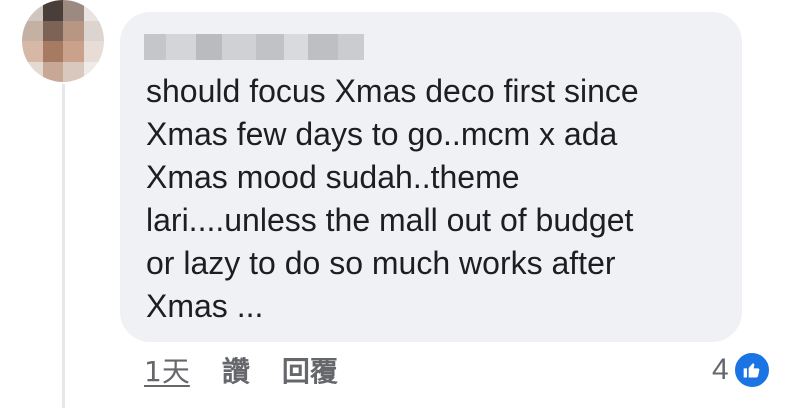 The image size is (800, 408). I want to click on author-name-redacted, so click(254, 47).